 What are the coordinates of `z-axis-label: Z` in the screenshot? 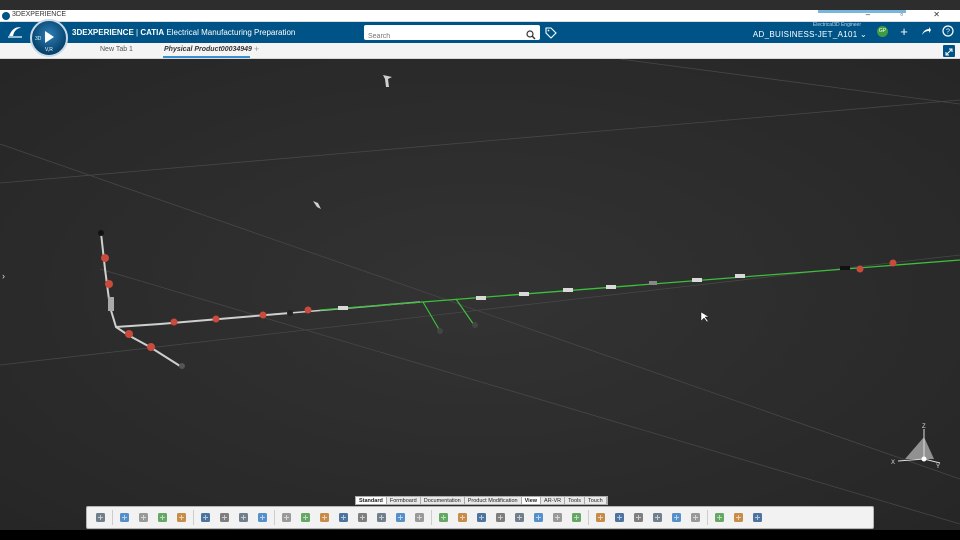 It's located at (924, 427).